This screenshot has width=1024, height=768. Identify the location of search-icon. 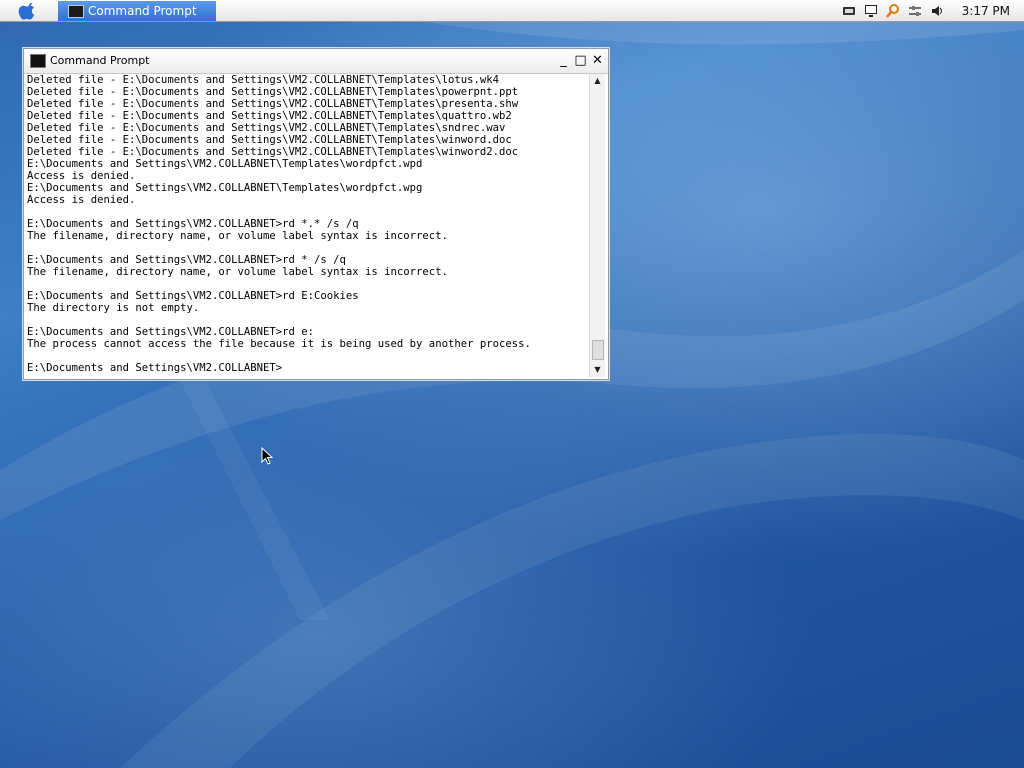
(892, 10).